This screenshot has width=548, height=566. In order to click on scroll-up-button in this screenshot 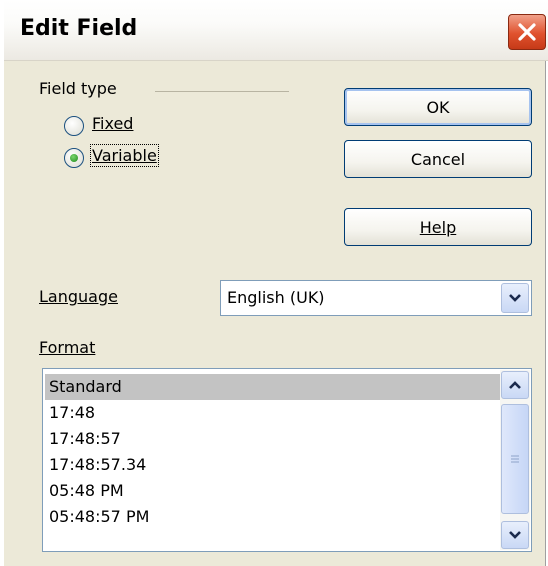, I will do `click(515, 385)`.